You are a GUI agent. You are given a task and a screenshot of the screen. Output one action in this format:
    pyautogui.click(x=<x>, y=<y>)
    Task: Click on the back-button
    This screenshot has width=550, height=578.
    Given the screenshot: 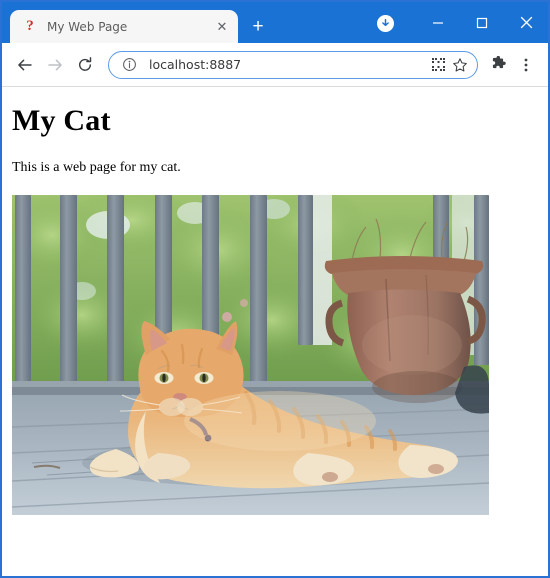 What is the action you would take?
    pyautogui.click(x=25, y=65)
    